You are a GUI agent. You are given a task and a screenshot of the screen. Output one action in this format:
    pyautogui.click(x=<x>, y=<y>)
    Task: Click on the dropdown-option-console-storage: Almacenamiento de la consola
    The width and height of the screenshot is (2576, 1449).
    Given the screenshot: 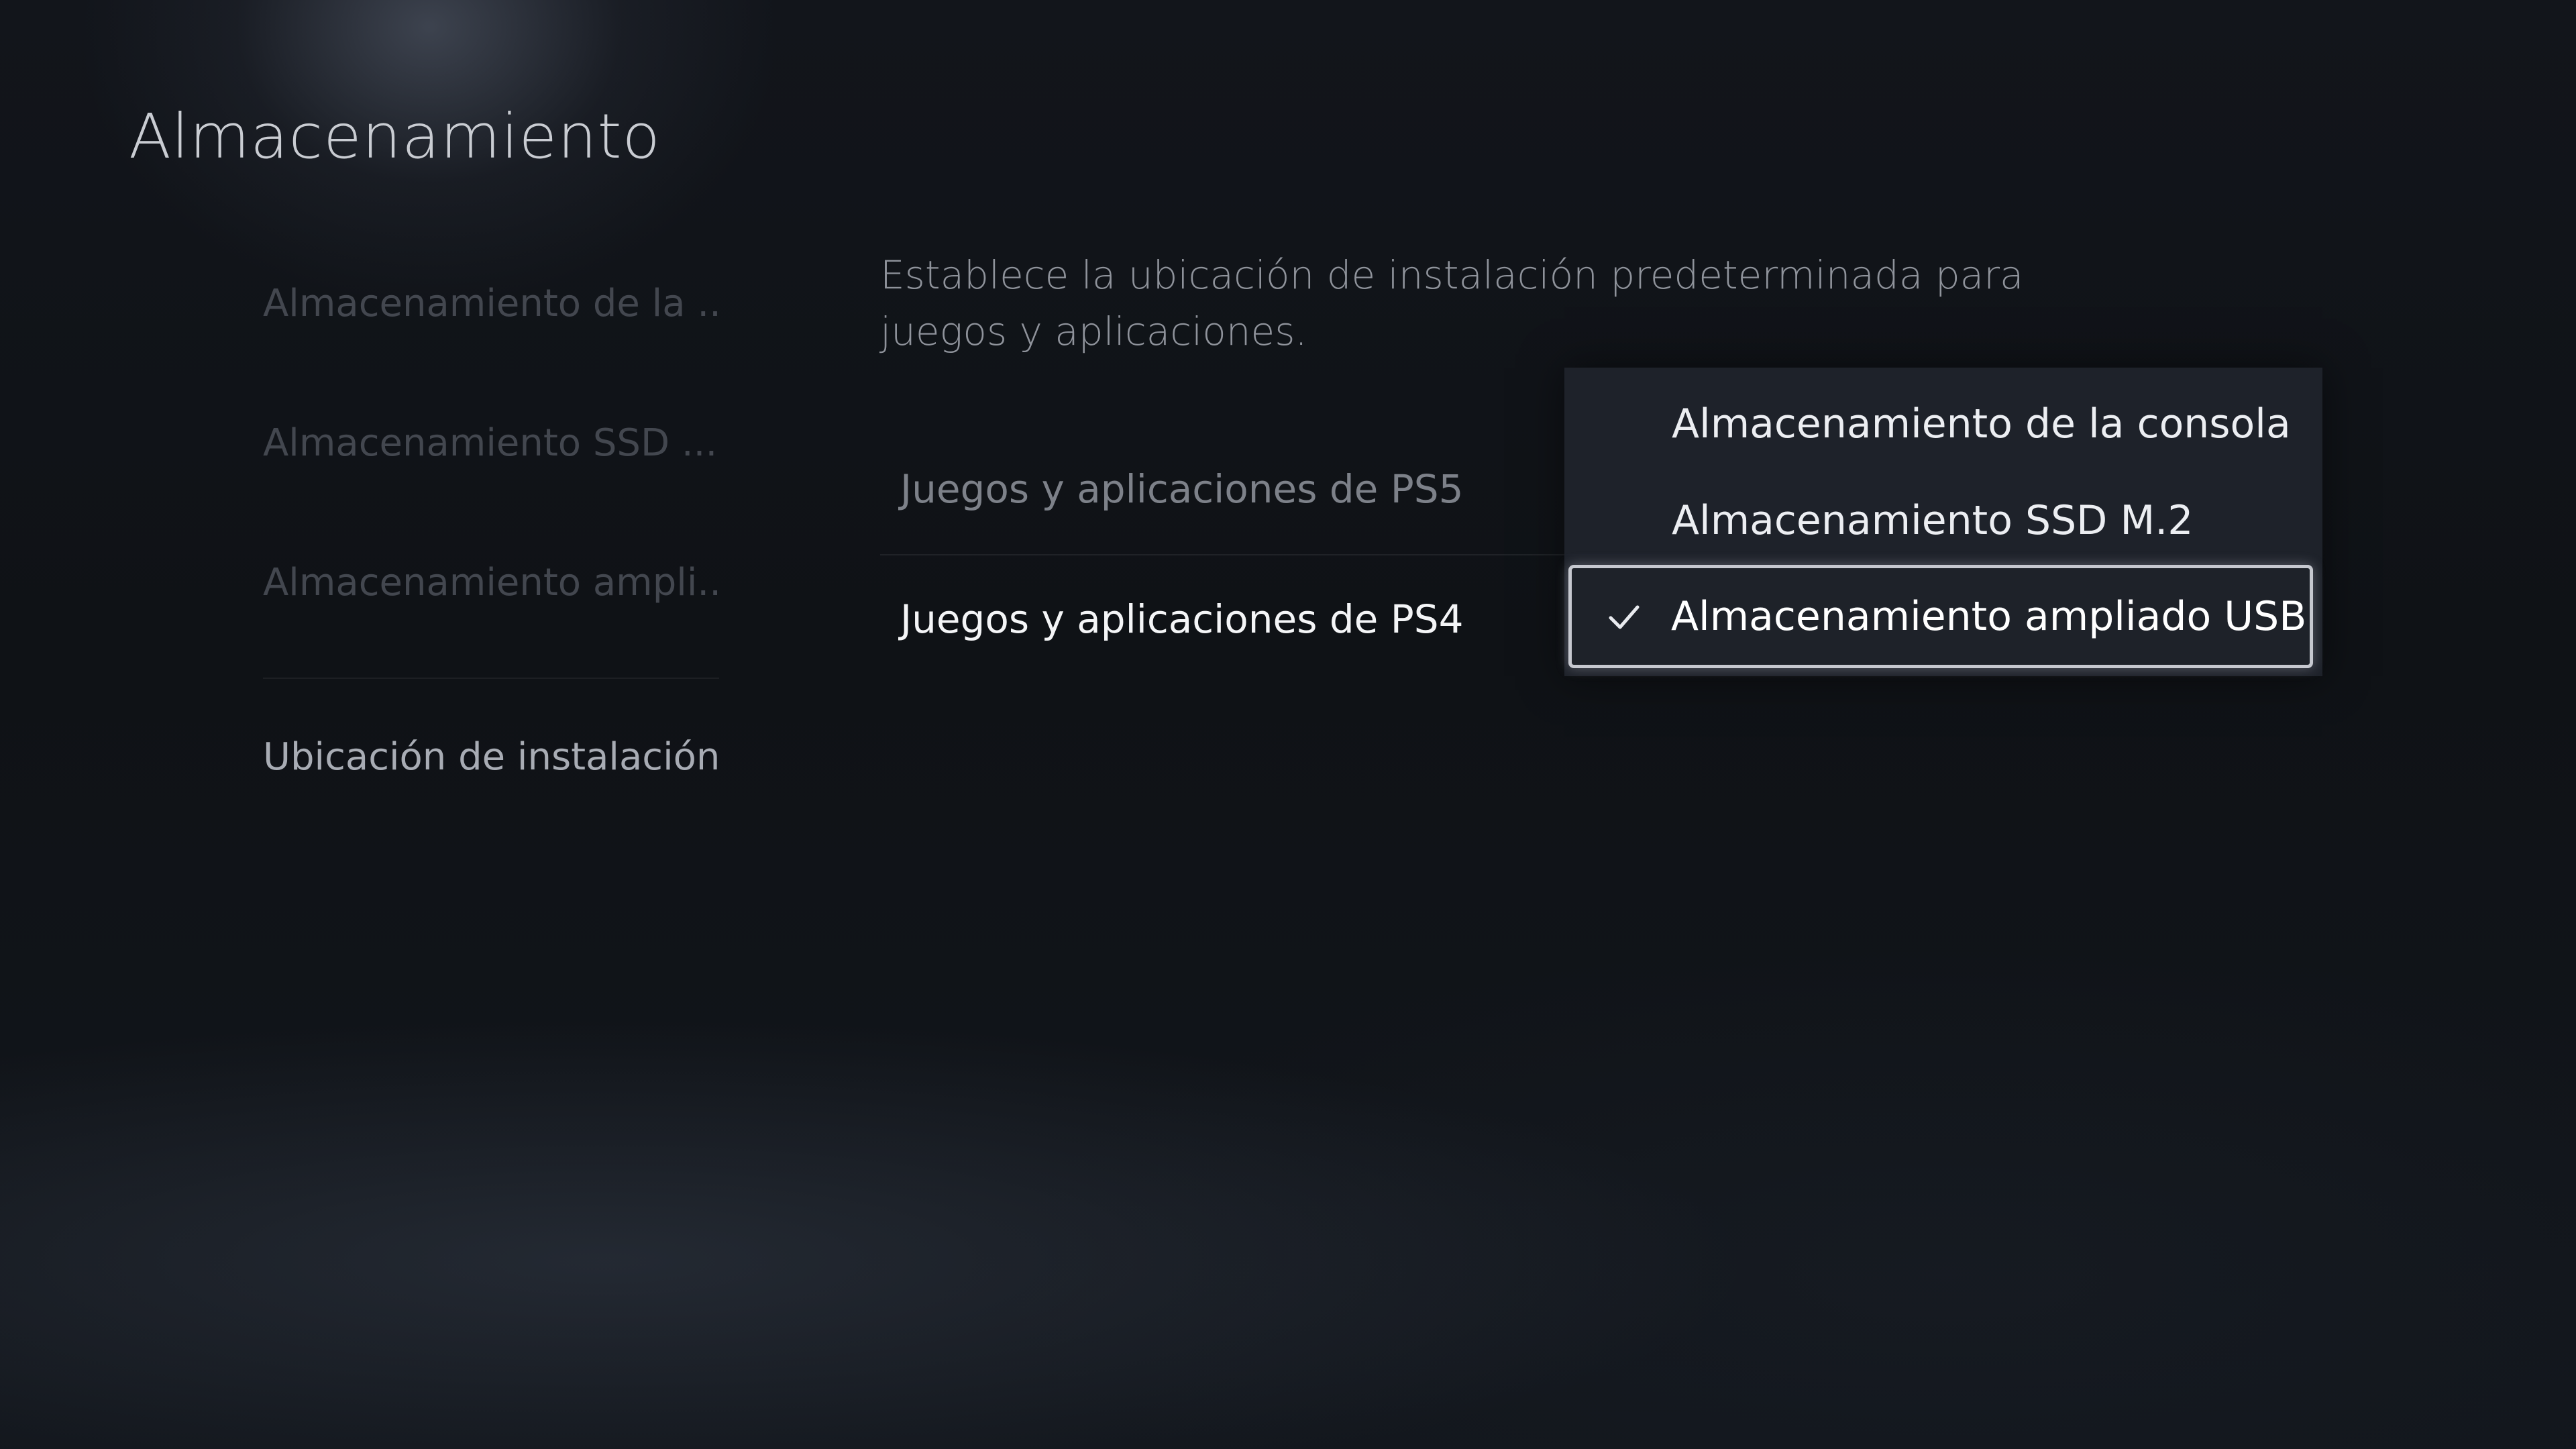 What is the action you would take?
    pyautogui.click(x=1943, y=424)
    